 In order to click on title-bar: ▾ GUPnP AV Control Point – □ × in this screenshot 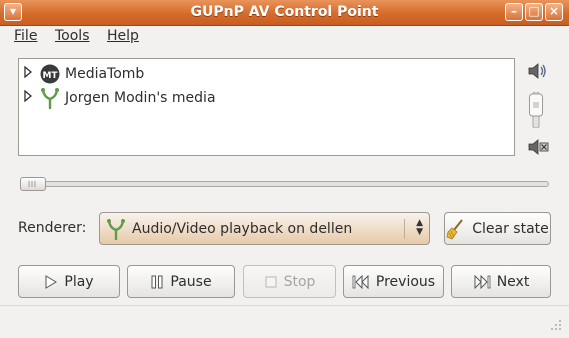, I will do `click(284, 13)`.